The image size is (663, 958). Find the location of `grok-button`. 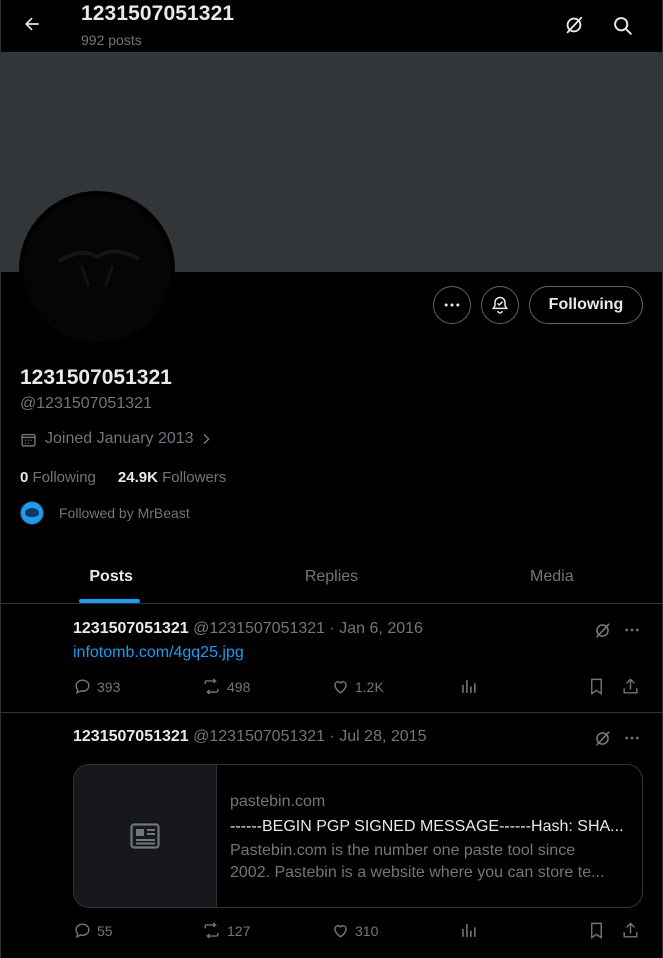

grok-button is located at coordinates (574, 25).